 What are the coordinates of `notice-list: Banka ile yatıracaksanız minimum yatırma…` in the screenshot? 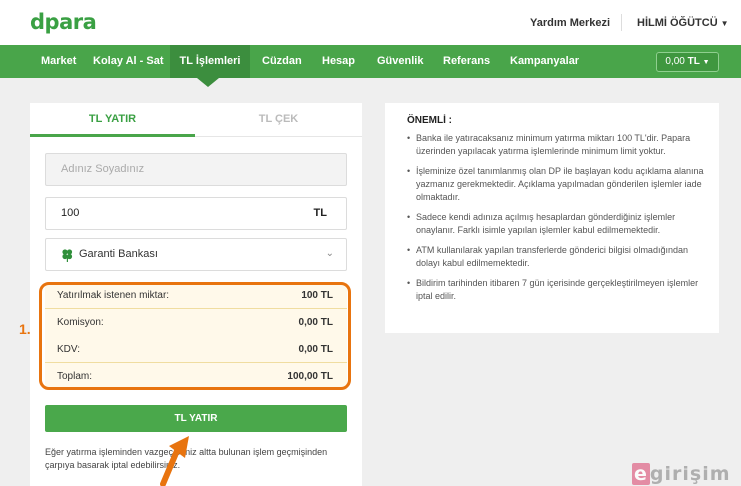 It's located at (556, 217).